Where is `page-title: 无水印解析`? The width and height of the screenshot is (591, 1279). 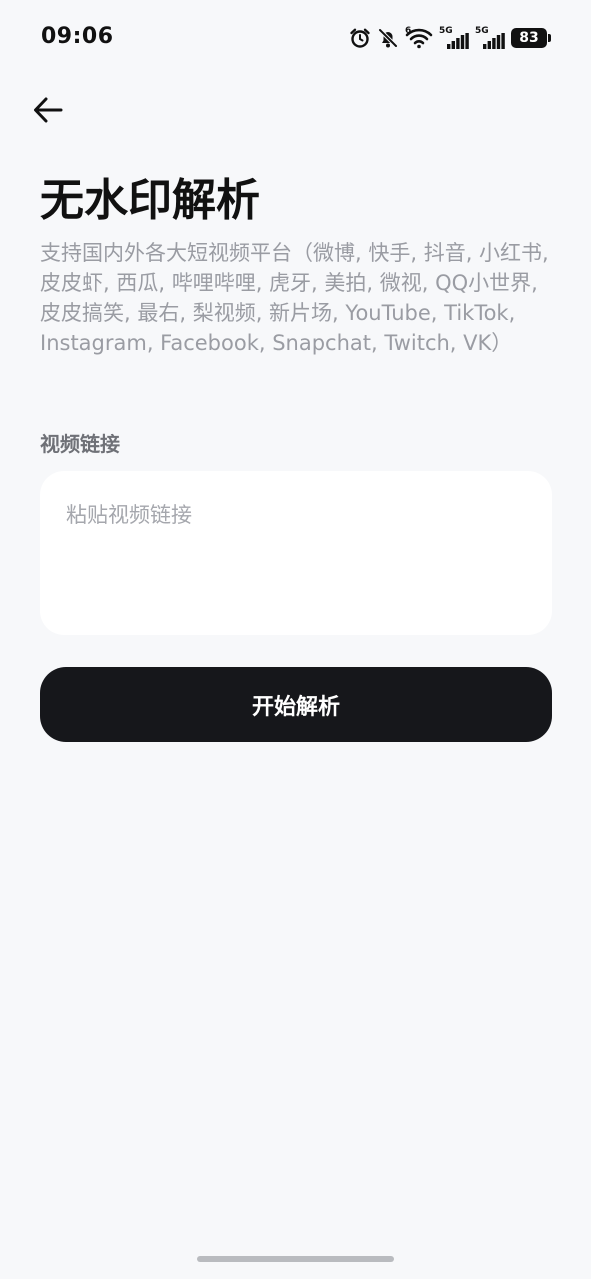 page-title: 无水印解析 is located at coordinates (150, 200).